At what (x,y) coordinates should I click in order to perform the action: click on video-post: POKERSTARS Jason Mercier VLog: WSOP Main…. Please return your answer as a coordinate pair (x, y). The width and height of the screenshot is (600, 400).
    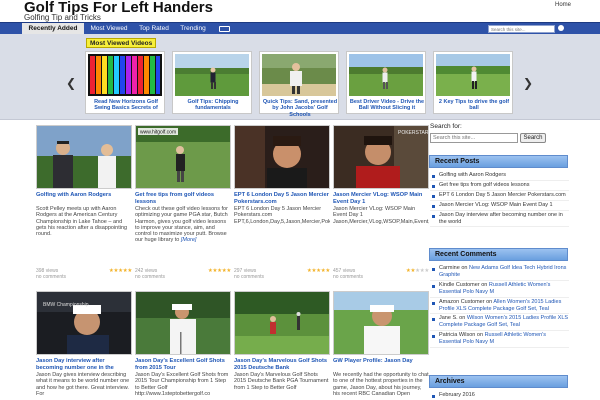
    Looking at the image, I should click on (381, 205).